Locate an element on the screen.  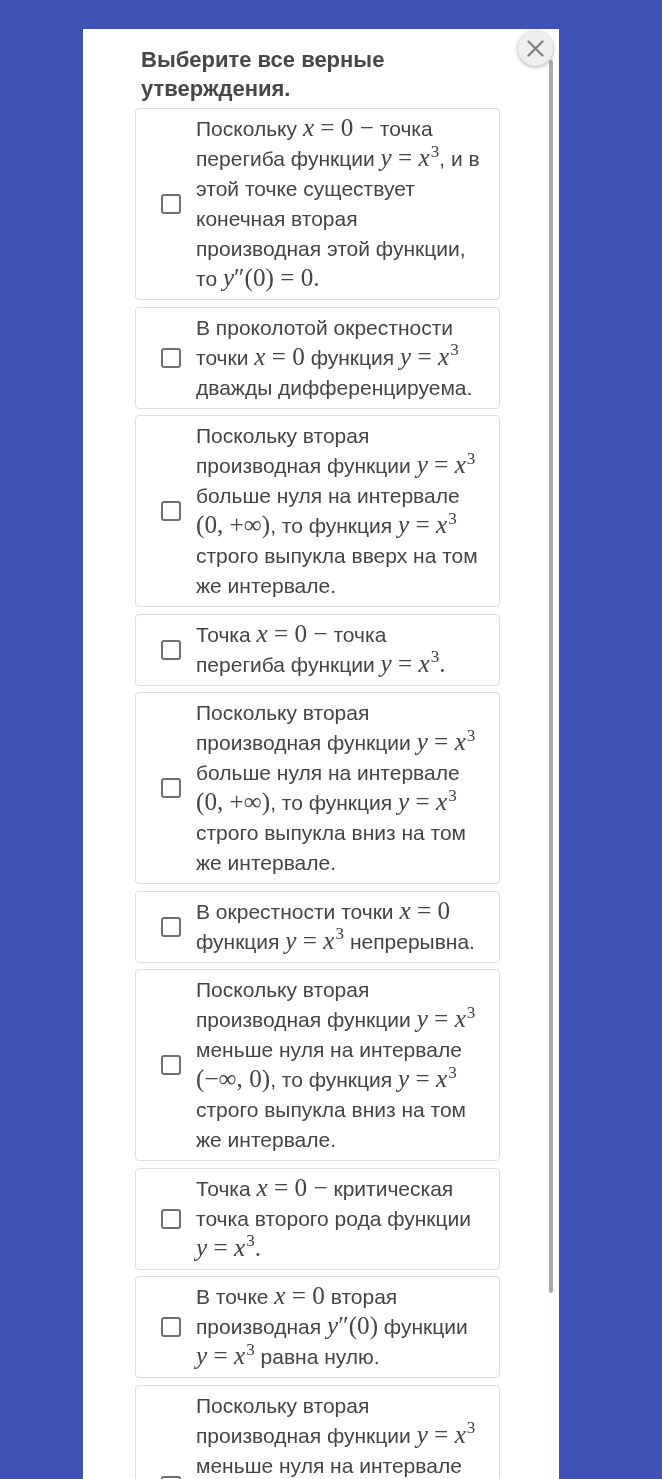
statement-text: Точка x = 0 − критическая точка второго рода функции y = x$^{3}$. is located at coordinates (333, 1218).